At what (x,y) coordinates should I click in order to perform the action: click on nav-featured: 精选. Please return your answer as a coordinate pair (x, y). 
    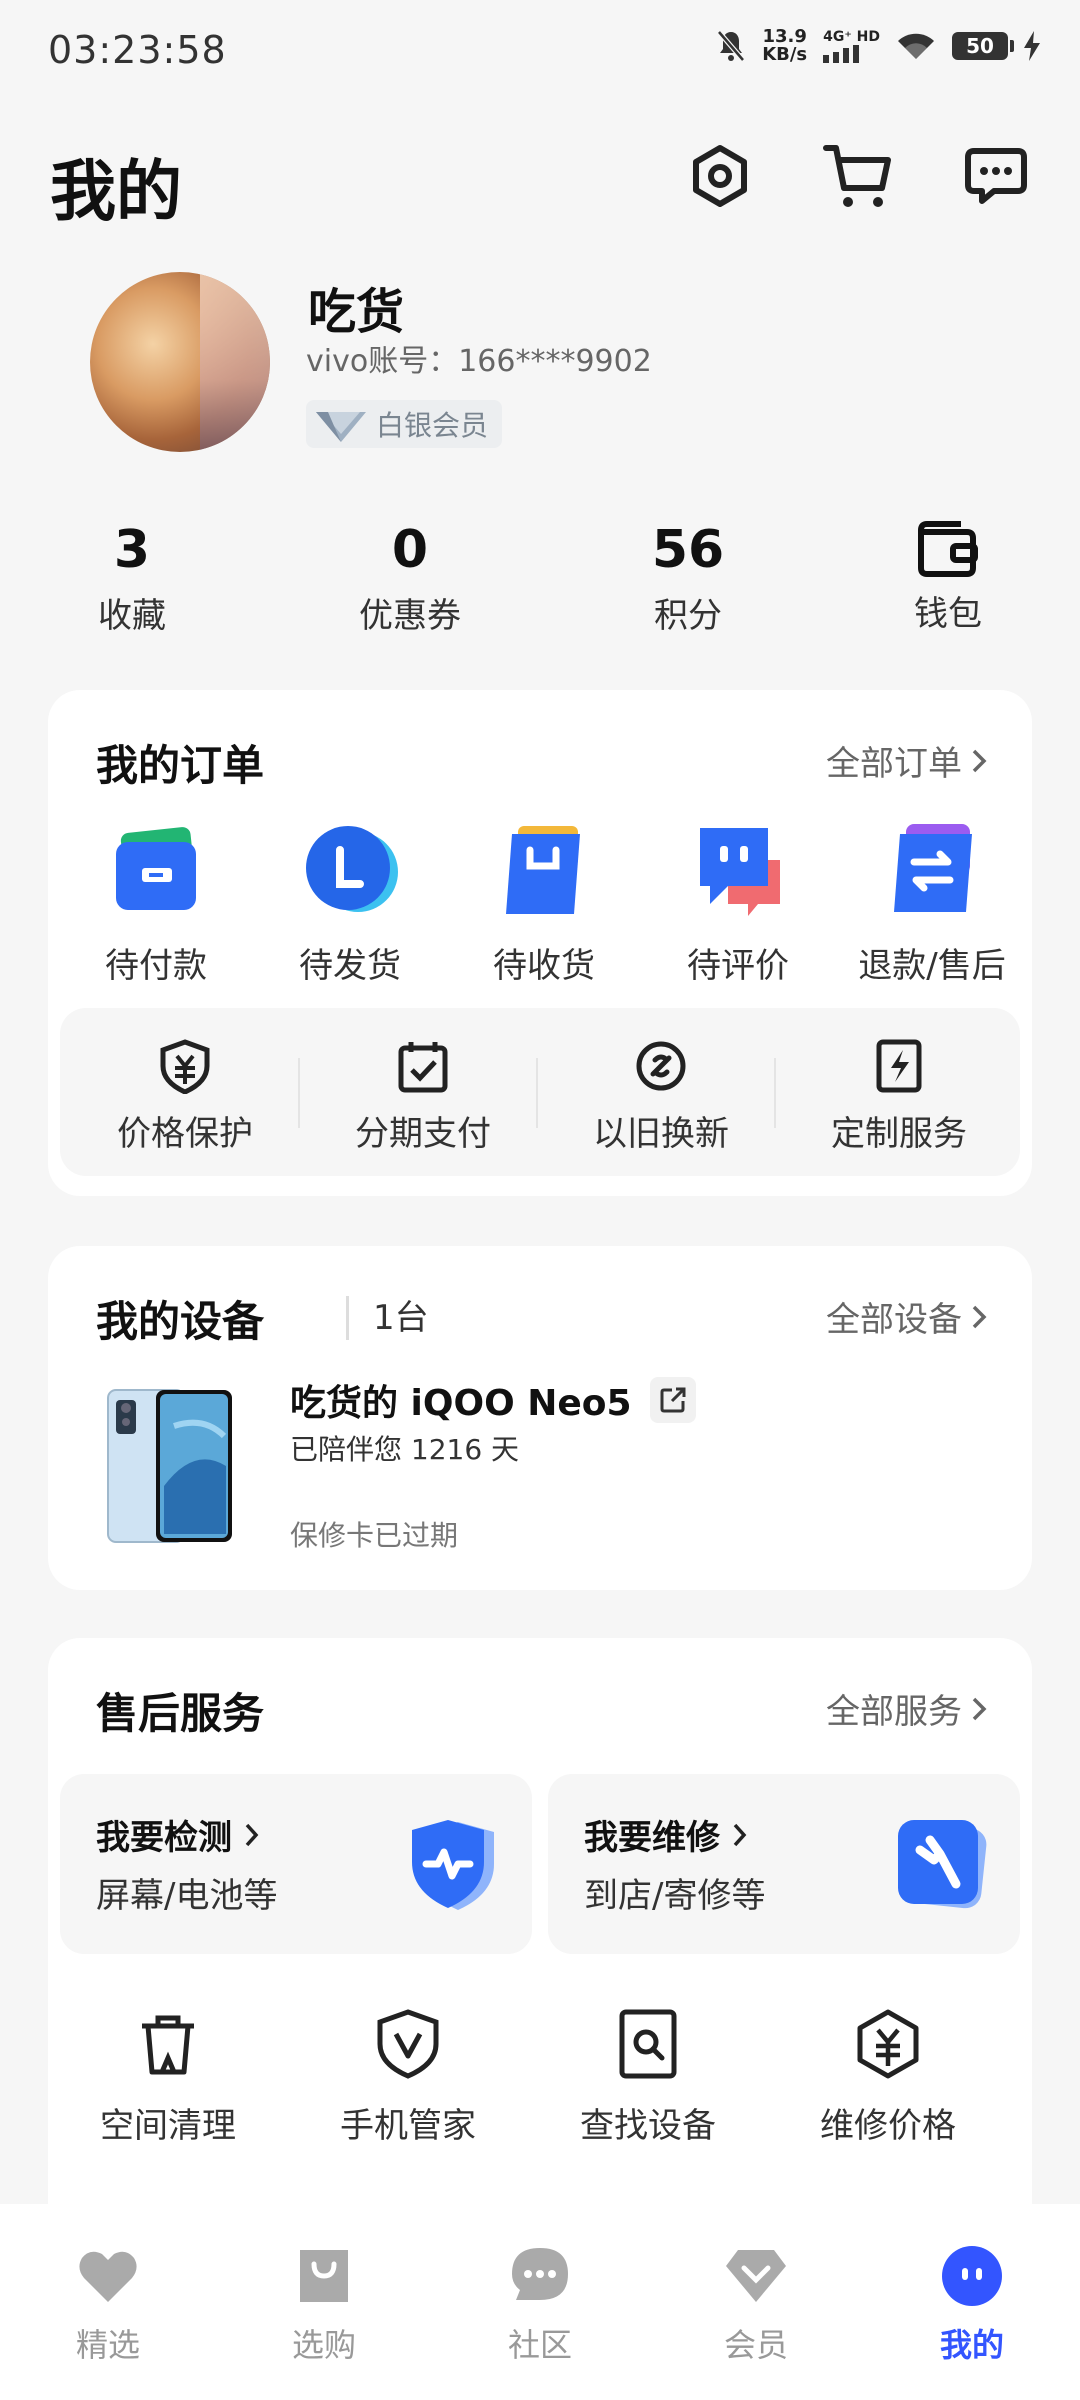
    Looking at the image, I should click on (108, 2305).